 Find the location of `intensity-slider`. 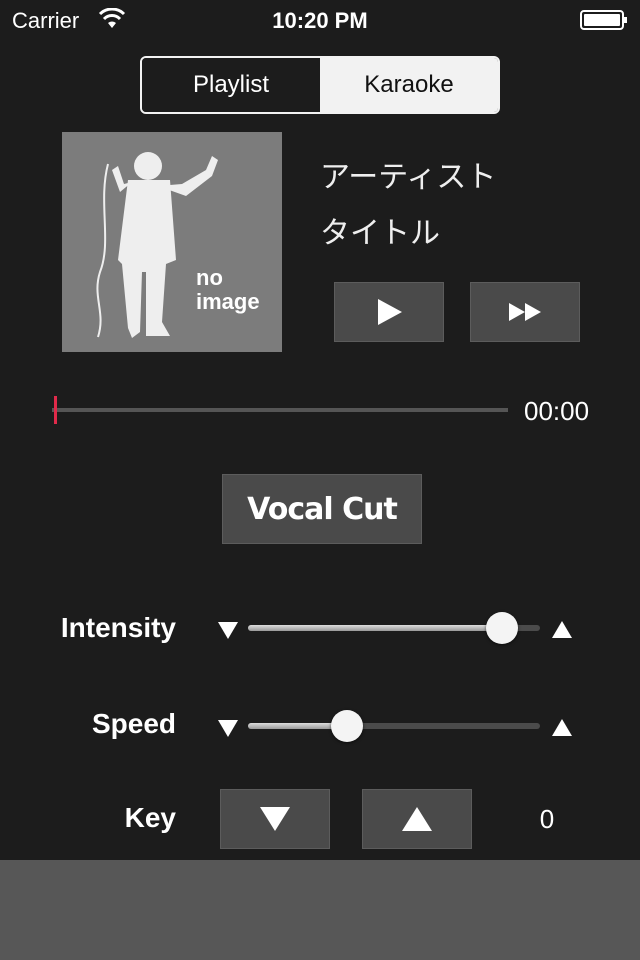

intensity-slider is located at coordinates (394, 628).